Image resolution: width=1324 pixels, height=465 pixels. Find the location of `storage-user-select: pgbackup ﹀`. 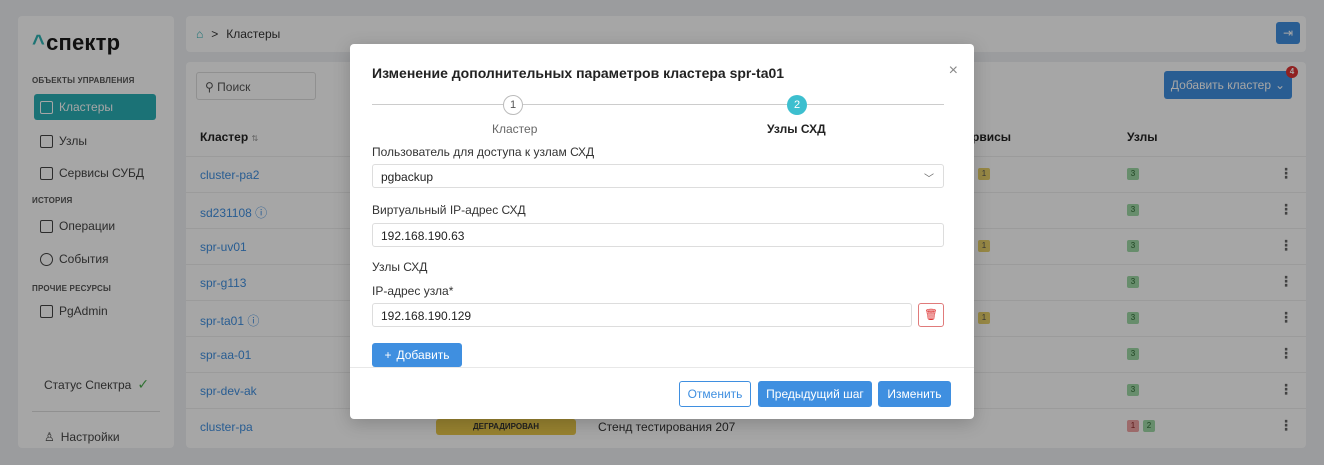

storage-user-select: pgbackup ﹀ is located at coordinates (658, 176).